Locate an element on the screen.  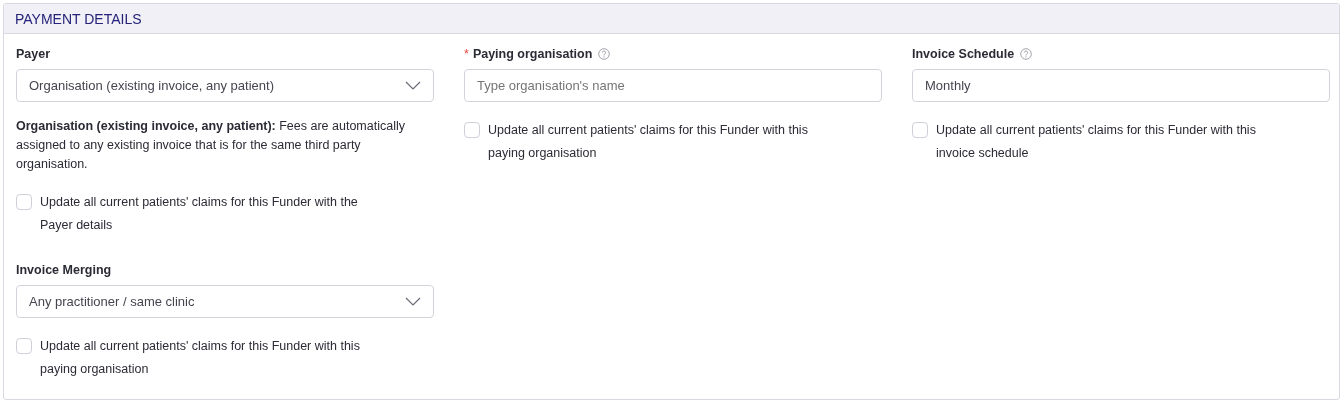
field-label: Invoice Schedule is located at coordinates (963, 54).